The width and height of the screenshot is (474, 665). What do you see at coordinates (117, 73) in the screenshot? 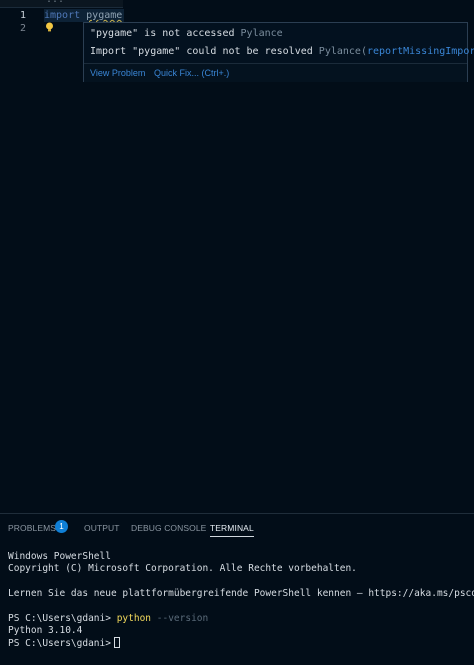
I see `view-problem-link: View Problem` at bounding box center [117, 73].